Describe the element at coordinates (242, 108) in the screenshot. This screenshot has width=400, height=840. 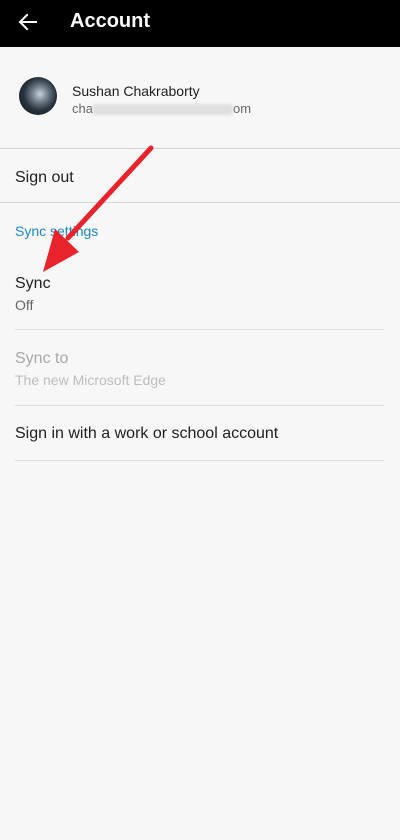
I see `profile-email-suffix: om` at that location.